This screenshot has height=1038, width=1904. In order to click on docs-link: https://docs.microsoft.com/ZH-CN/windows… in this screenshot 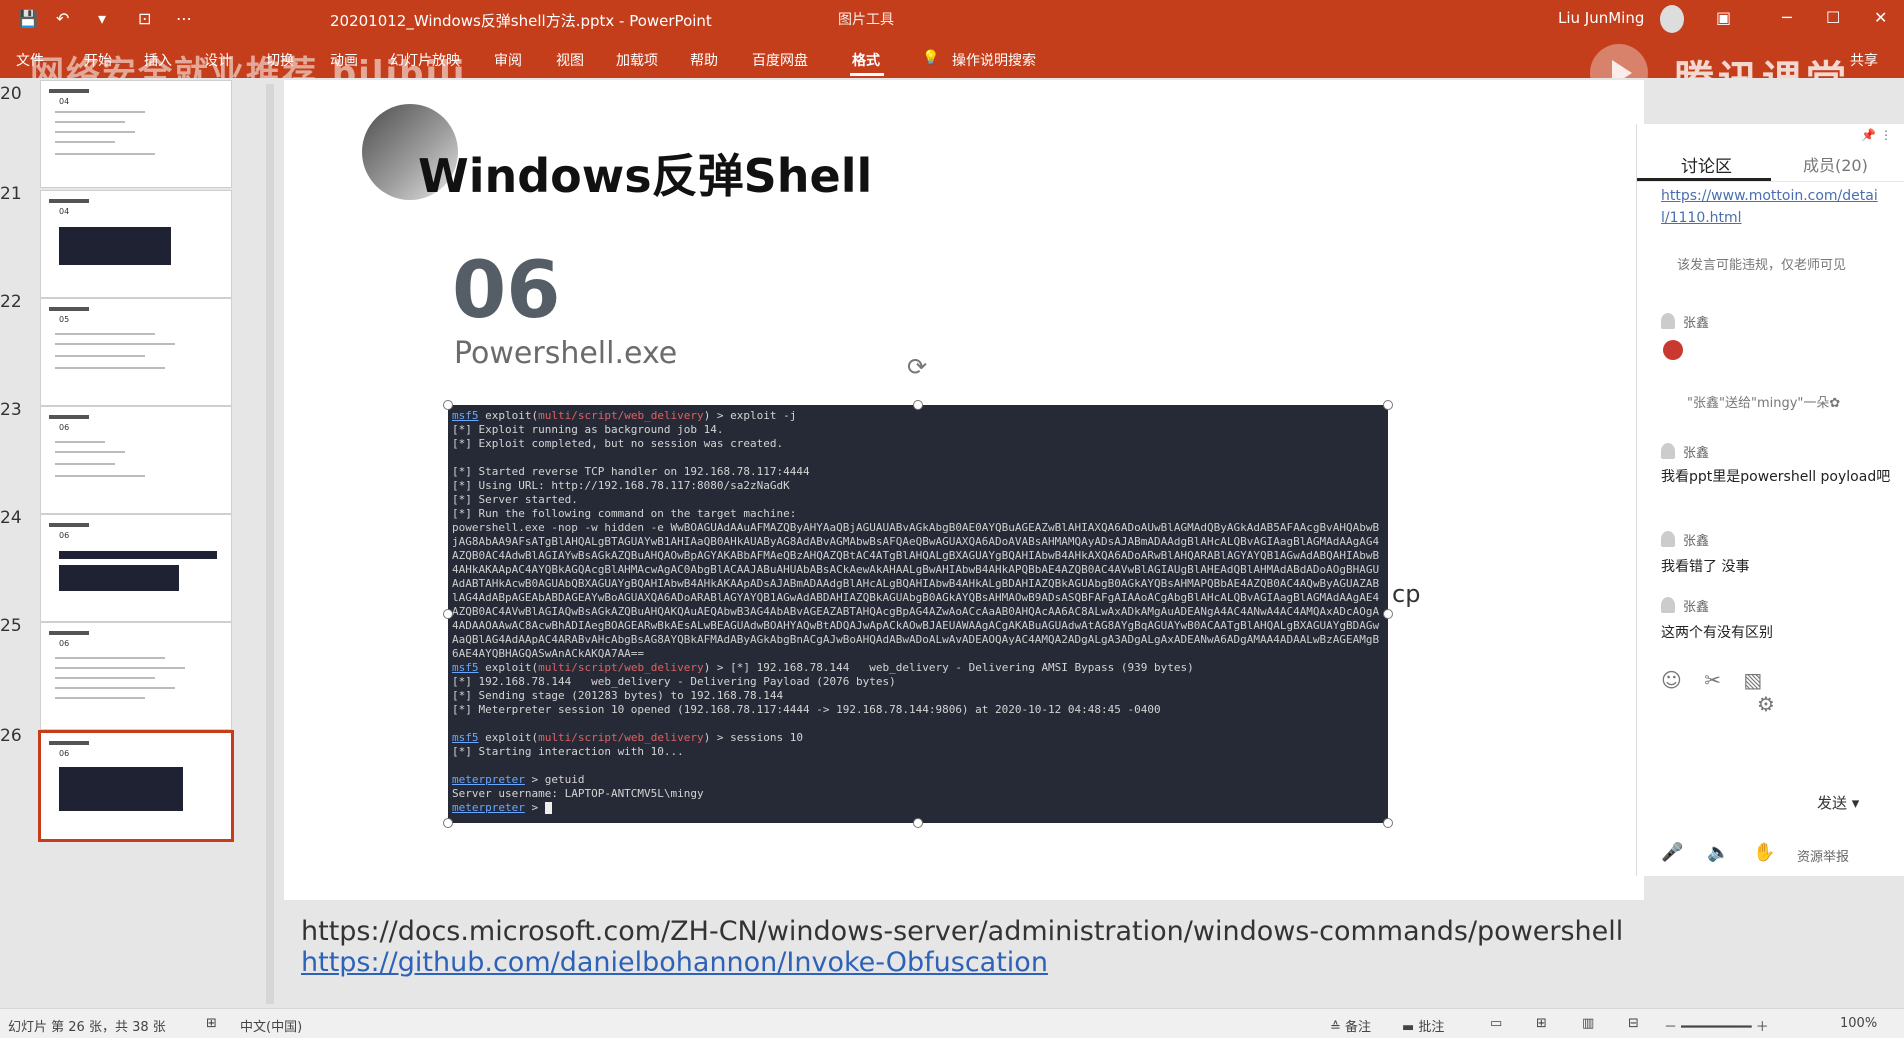, I will do `click(962, 931)`.